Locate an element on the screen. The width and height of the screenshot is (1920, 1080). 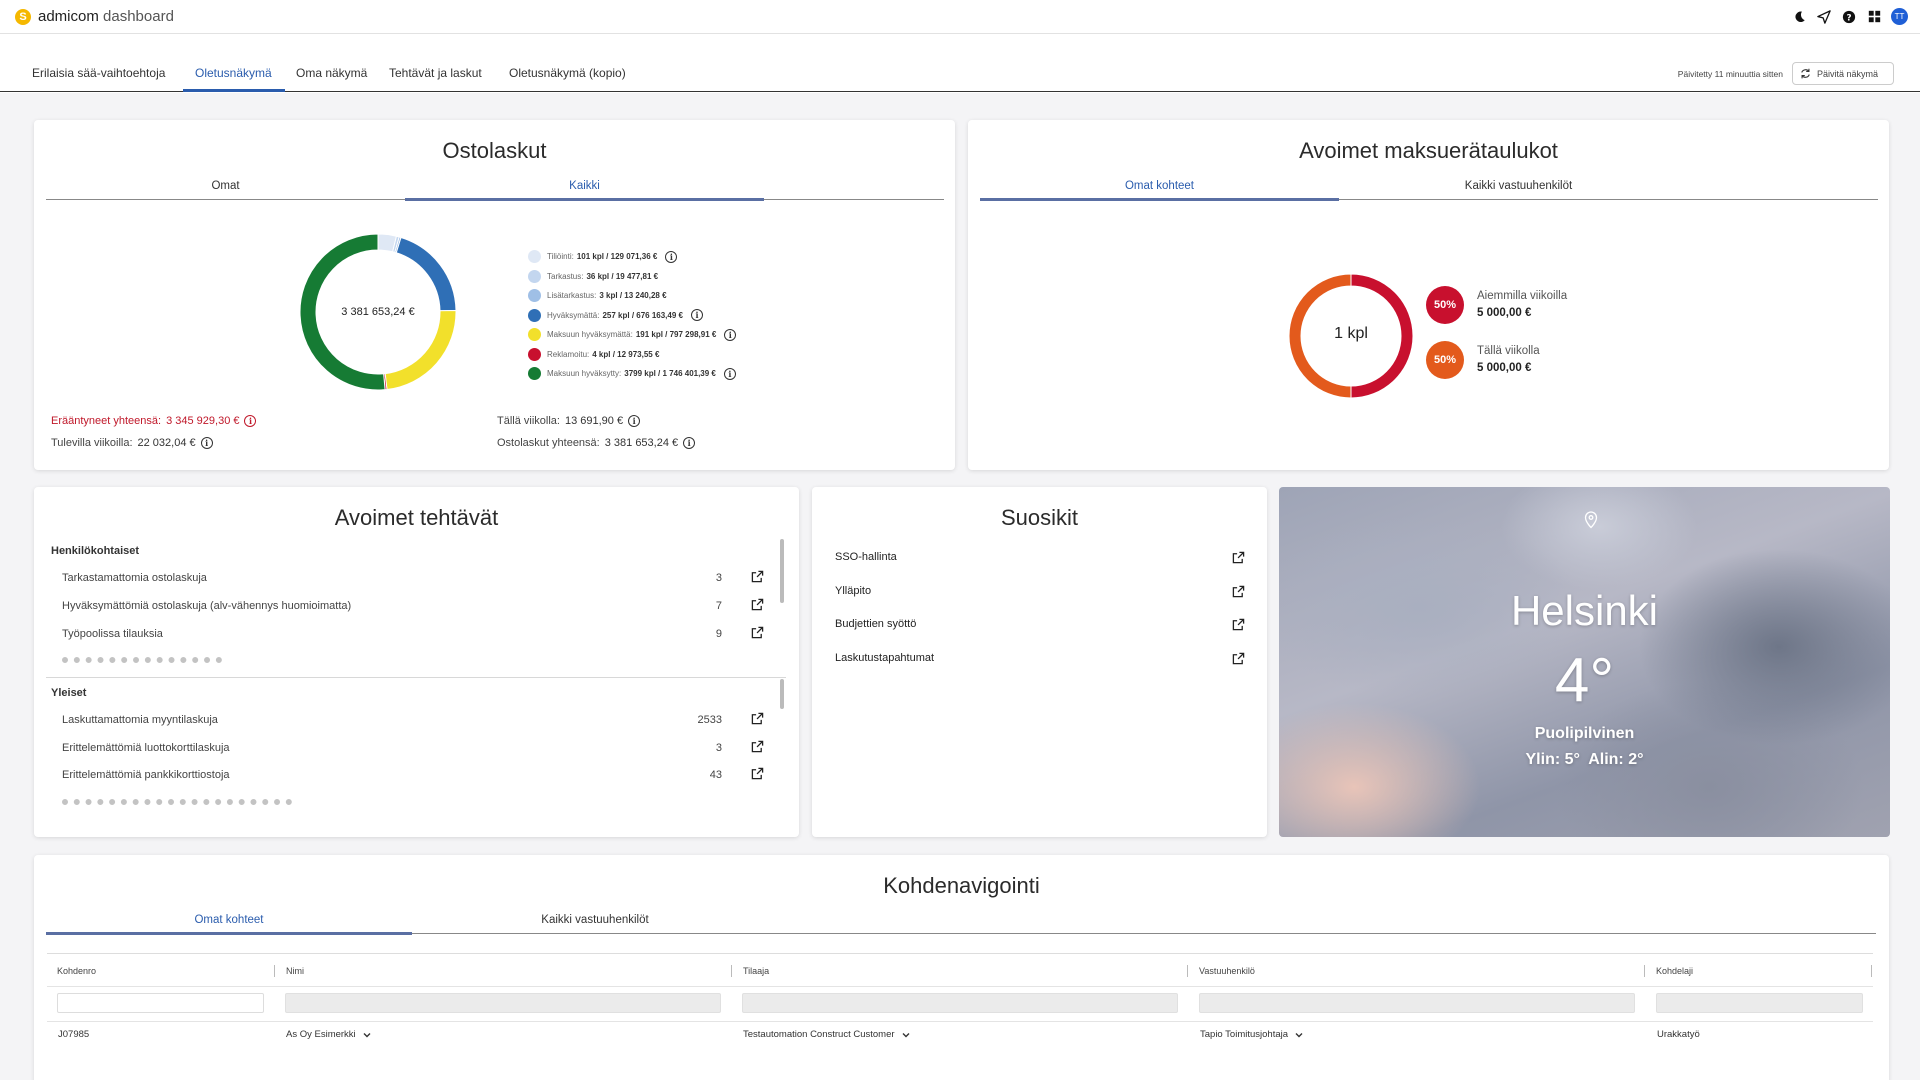
thisweek-value: 13 691,90 € is located at coordinates (594, 421).